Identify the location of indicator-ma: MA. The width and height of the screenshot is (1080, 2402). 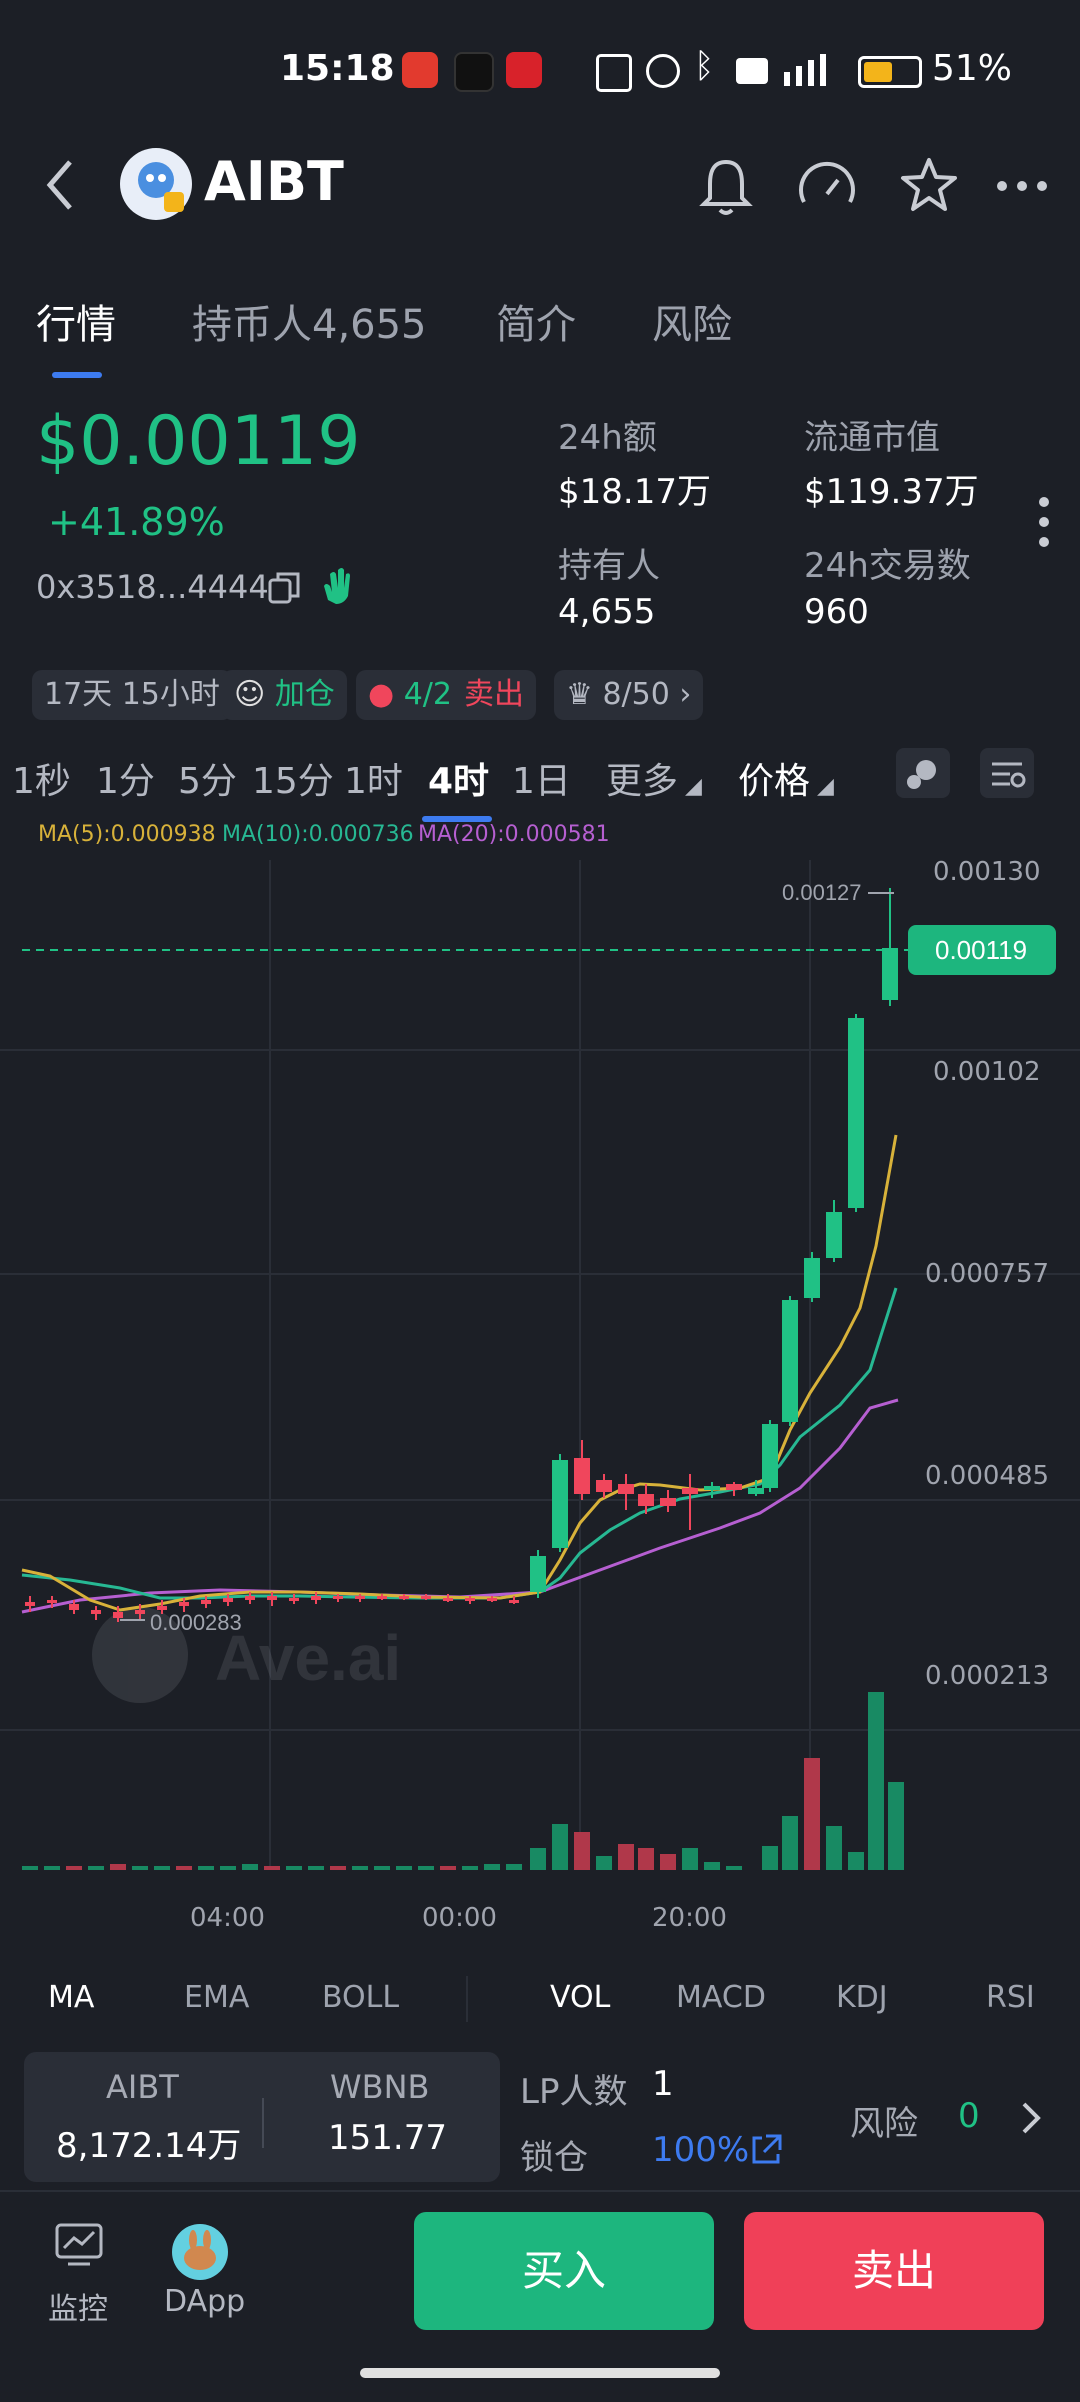
(71, 1997).